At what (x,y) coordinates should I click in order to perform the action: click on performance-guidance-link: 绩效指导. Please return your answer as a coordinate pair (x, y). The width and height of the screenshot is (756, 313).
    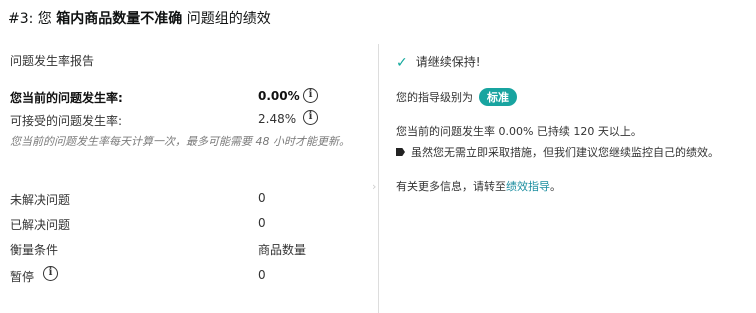
    Looking at the image, I should click on (528, 186).